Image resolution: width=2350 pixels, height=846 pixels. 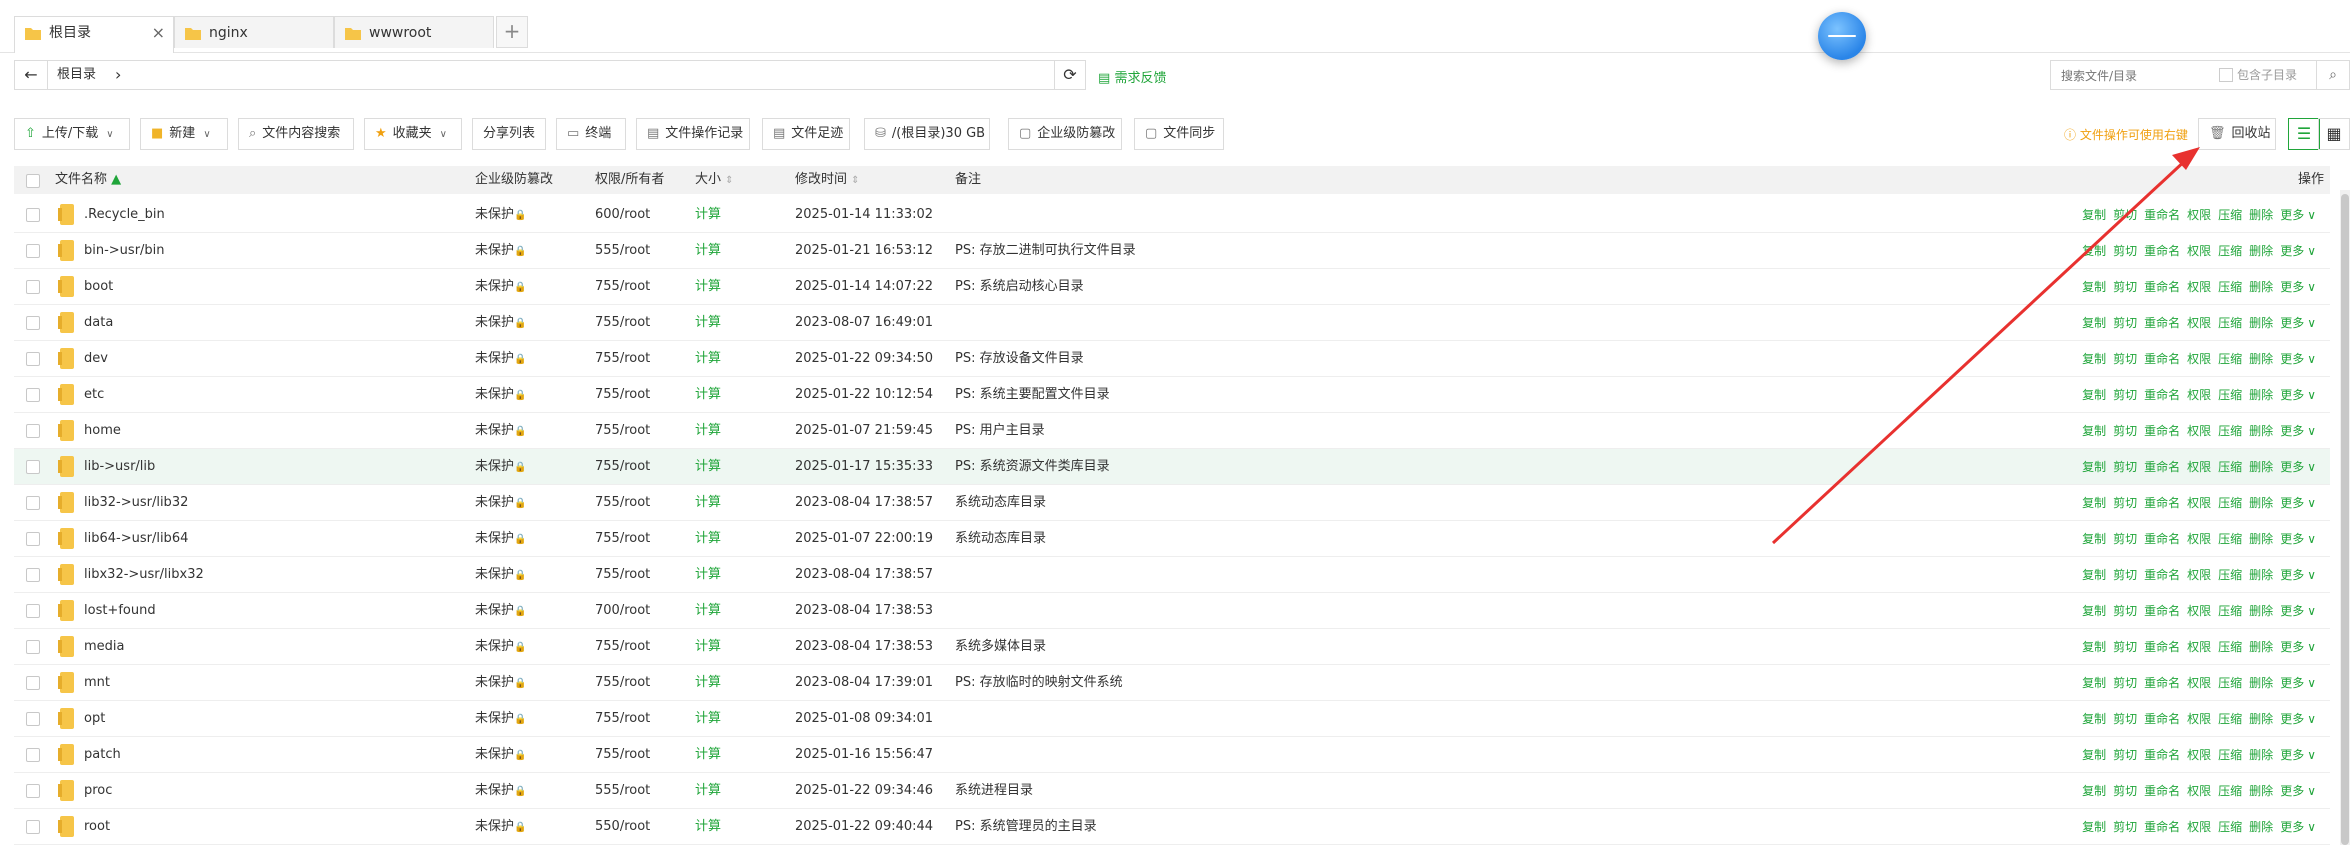 What do you see at coordinates (927, 134) in the screenshot?
I see `disk-button: ⛁/(根目录)30 GB` at bounding box center [927, 134].